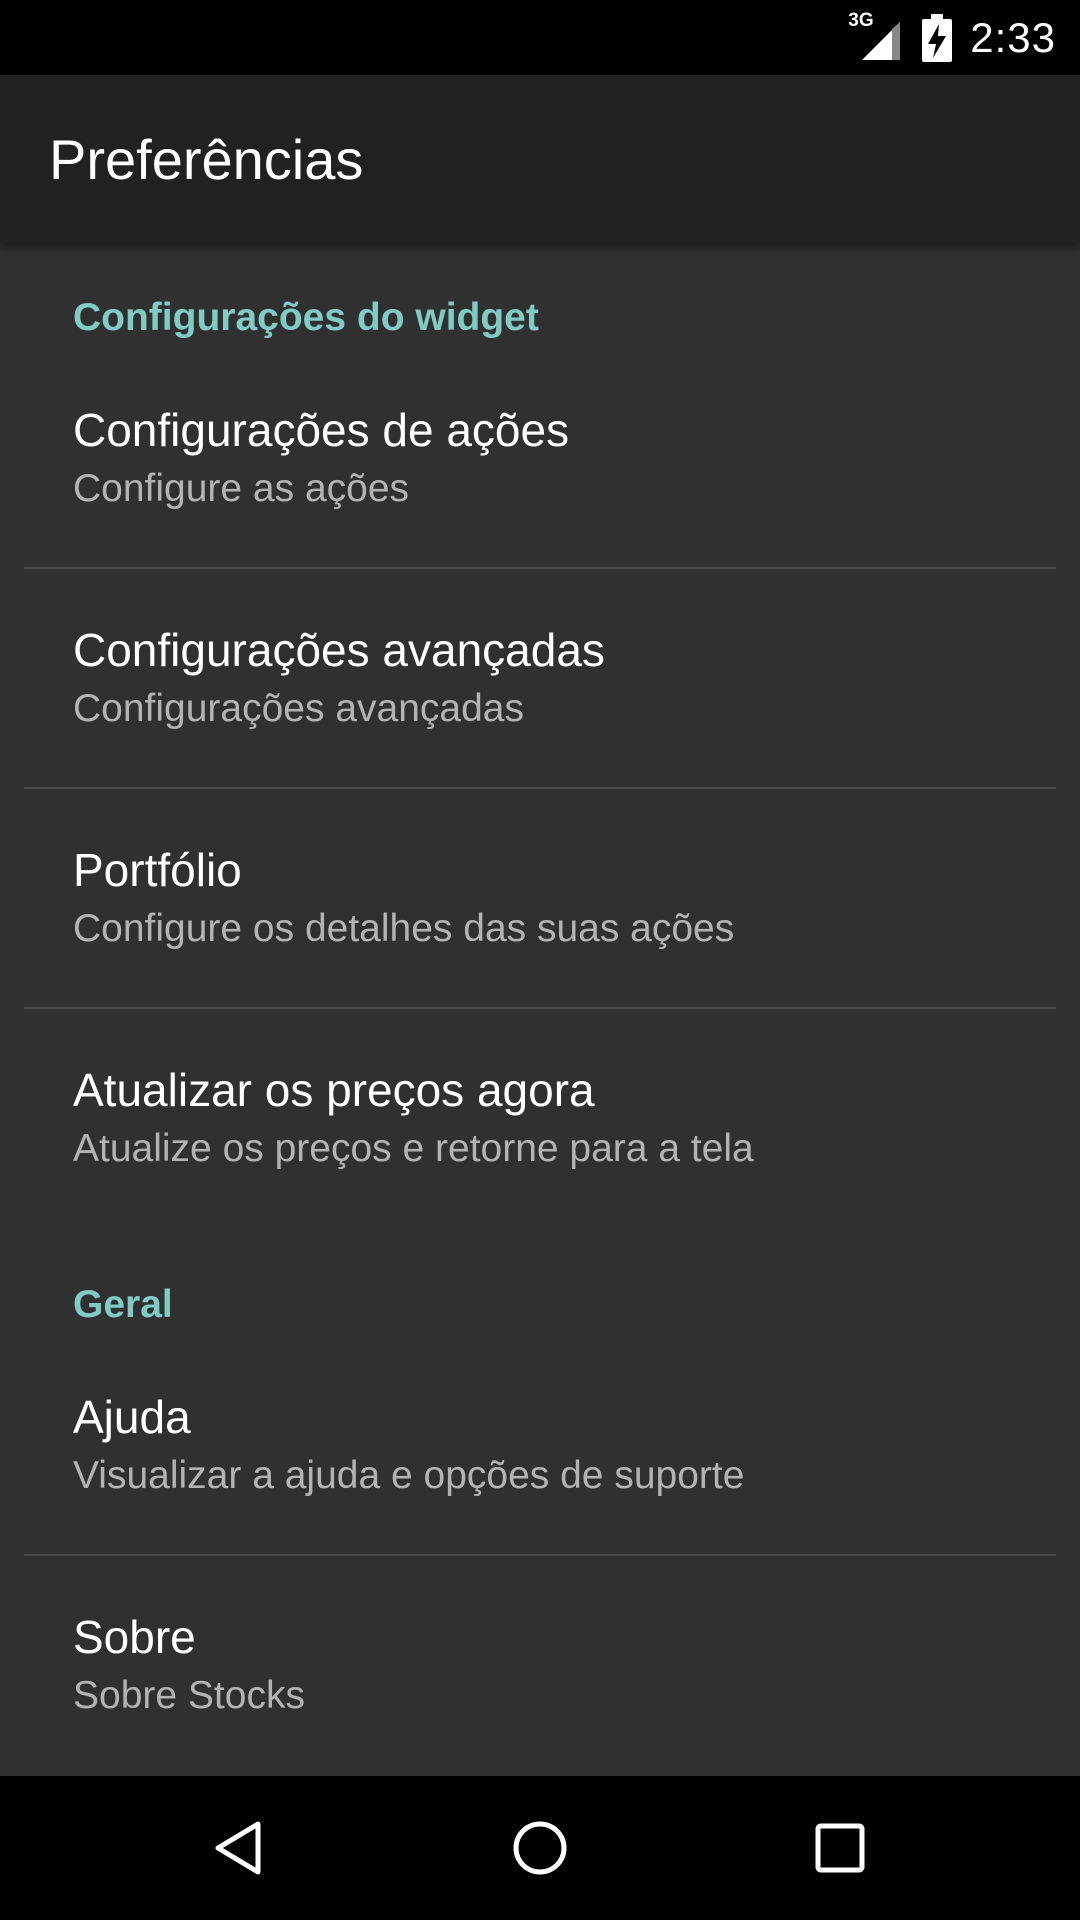 The width and height of the screenshot is (1080, 1920). I want to click on app-bar: Preferências, so click(540, 159).